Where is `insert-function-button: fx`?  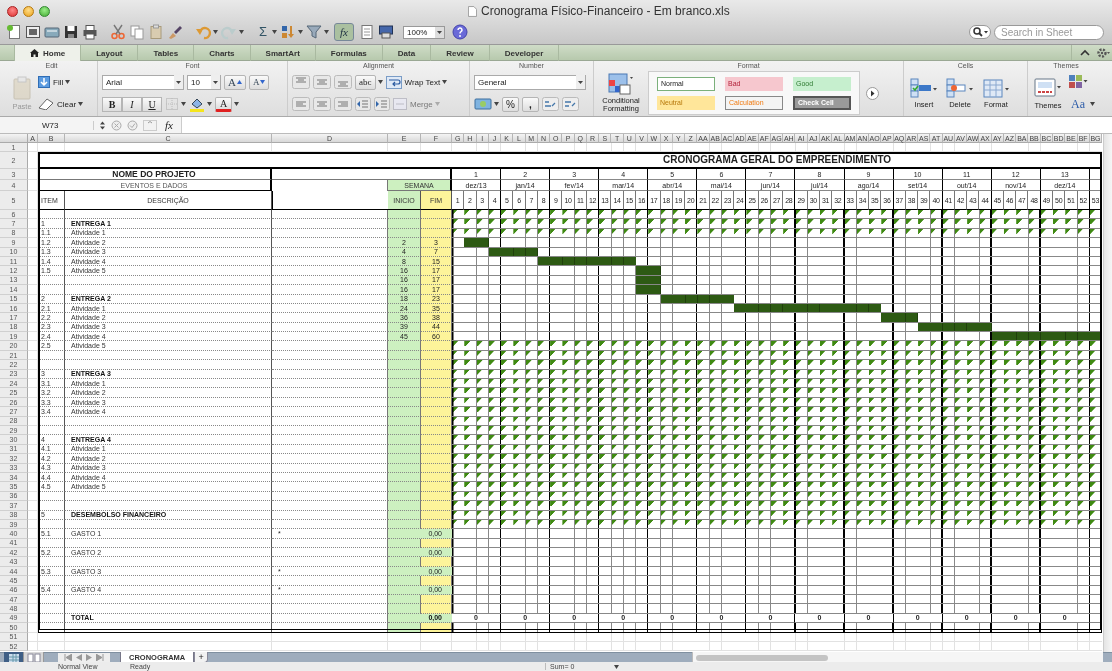
insert-function-button: fx is located at coordinates (169, 125).